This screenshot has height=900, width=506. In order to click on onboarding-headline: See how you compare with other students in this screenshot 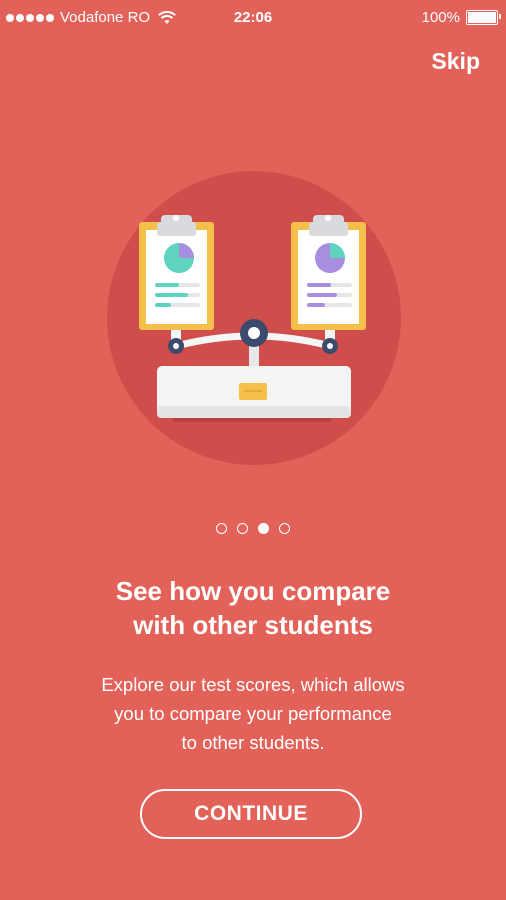, I will do `click(253, 608)`.